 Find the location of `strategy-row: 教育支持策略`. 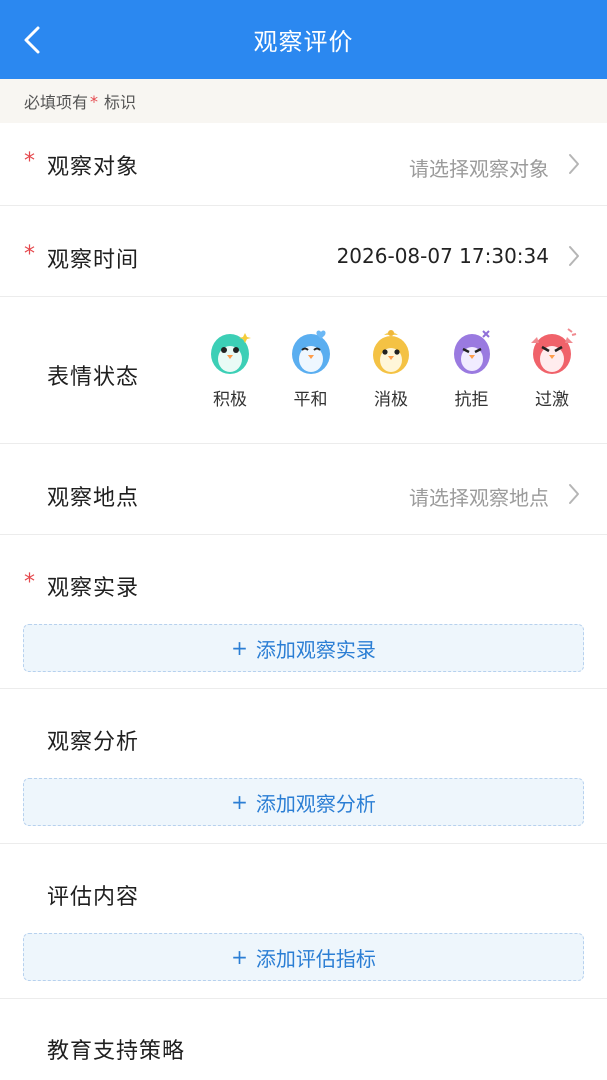

strategy-row: 教育支持策略 is located at coordinates (303, 1039).